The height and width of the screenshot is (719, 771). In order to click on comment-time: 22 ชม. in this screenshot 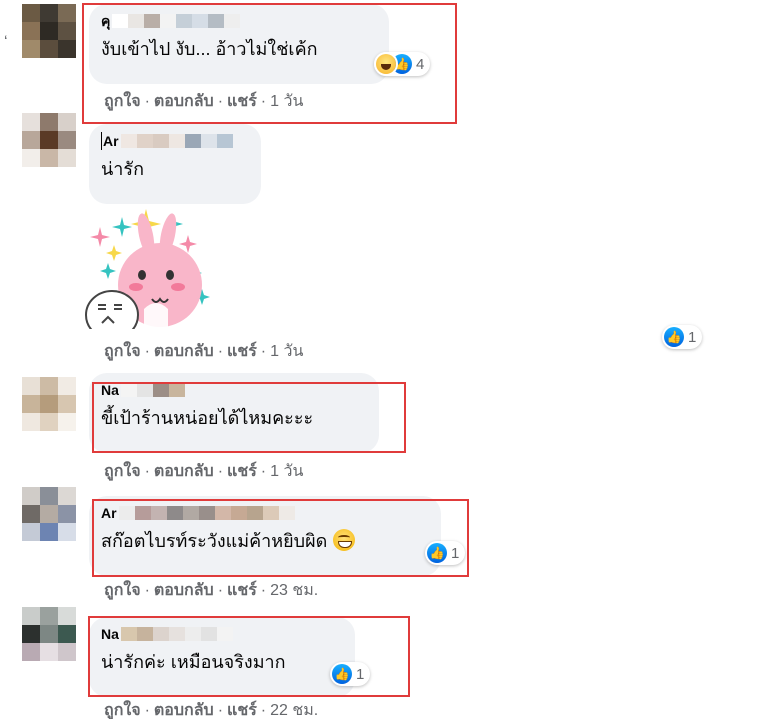, I will do `click(294, 710)`.